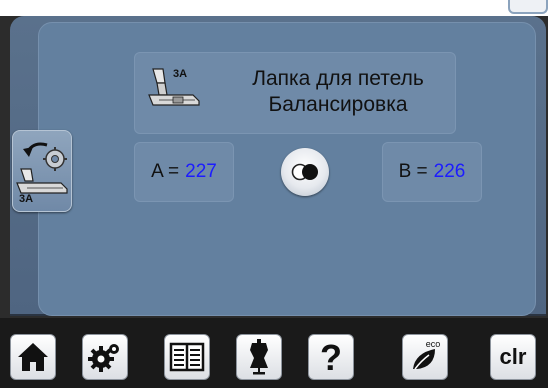  I want to click on home-icon, so click(33, 357).